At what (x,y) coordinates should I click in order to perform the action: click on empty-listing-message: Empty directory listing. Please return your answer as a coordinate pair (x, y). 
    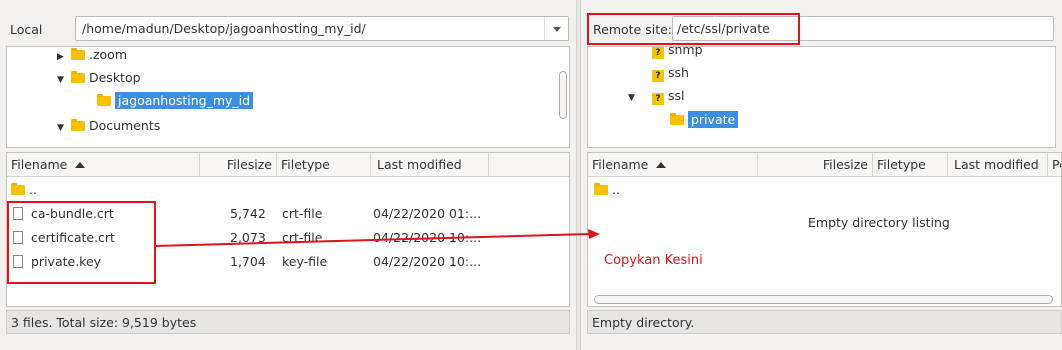
    Looking at the image, I should click on (879, 222).